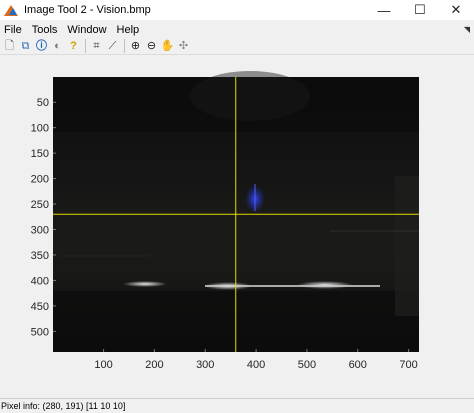 The width and height of the screenshot is (474, 413). What do you see at coordinates (86, 30) in the screenshot?
I see `menu-window: Window` at bounding box center [86, 30].